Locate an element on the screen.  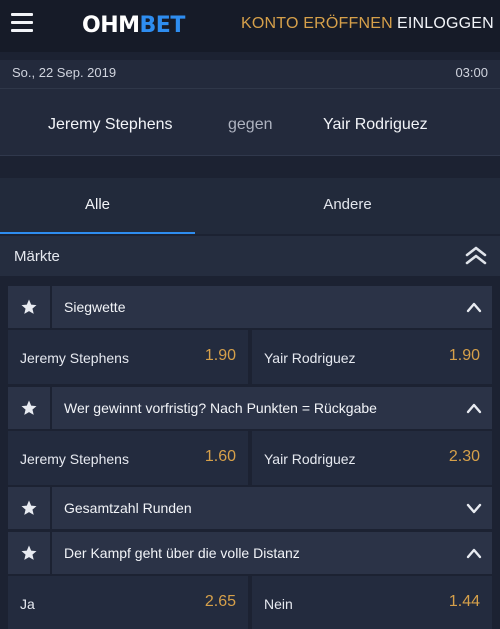
team-home: Jeremy Stephens is located at coordinates (110, 124).